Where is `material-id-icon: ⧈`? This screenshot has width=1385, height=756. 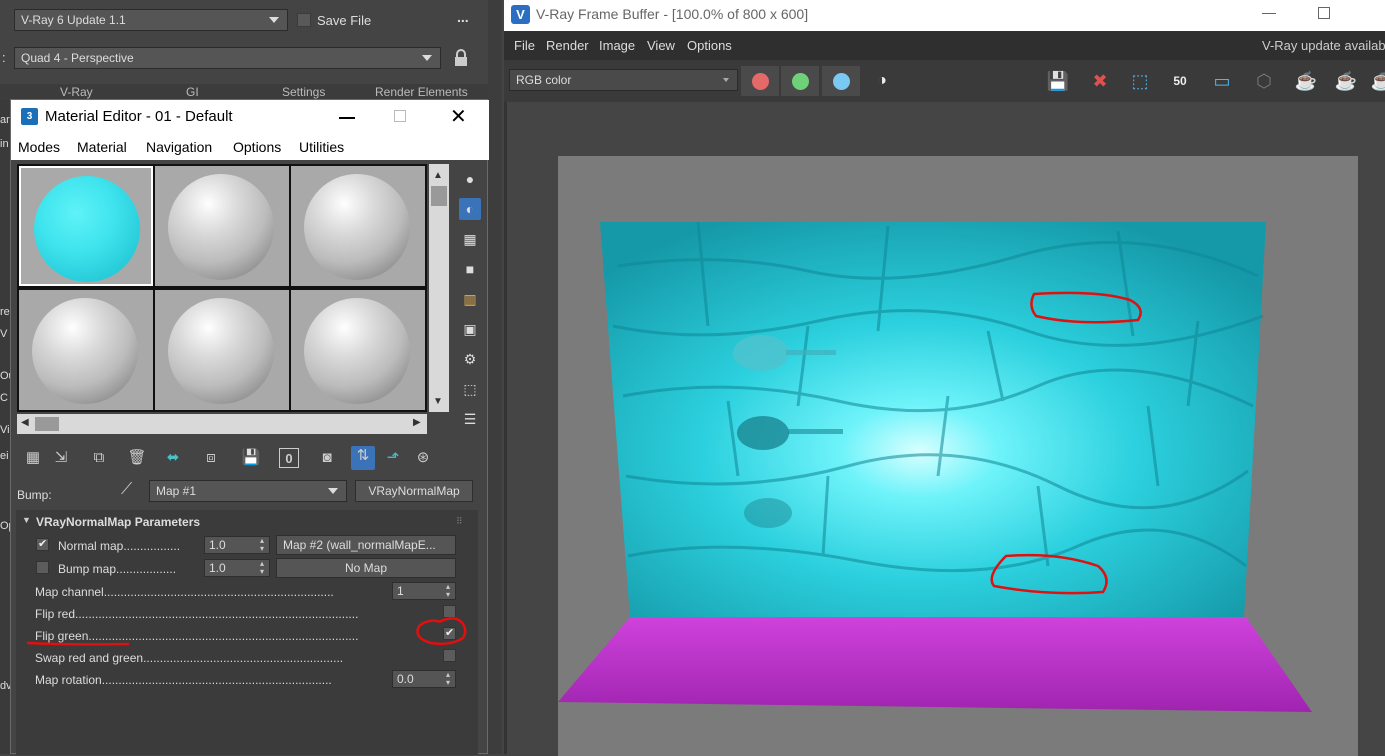 material-id-icon: ⧈ is located at coordinates (211, 458).